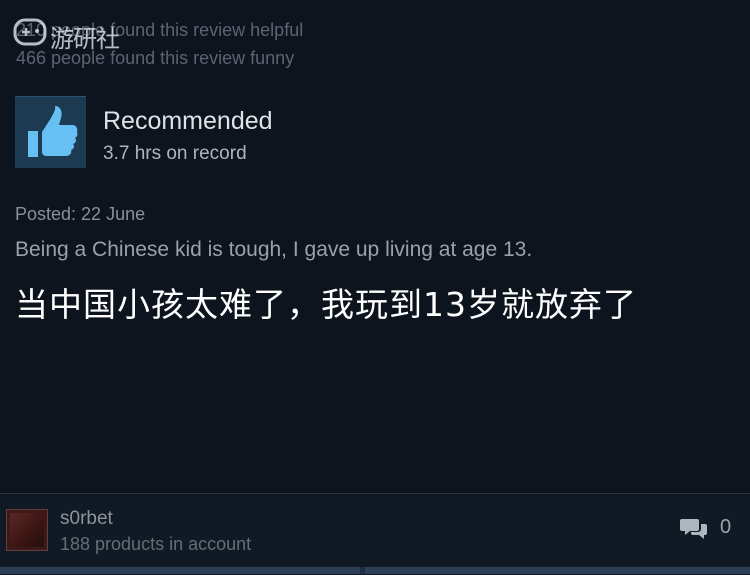 This screenshot has width=750, height=575. I want to click on avatar, so click(27, 530).